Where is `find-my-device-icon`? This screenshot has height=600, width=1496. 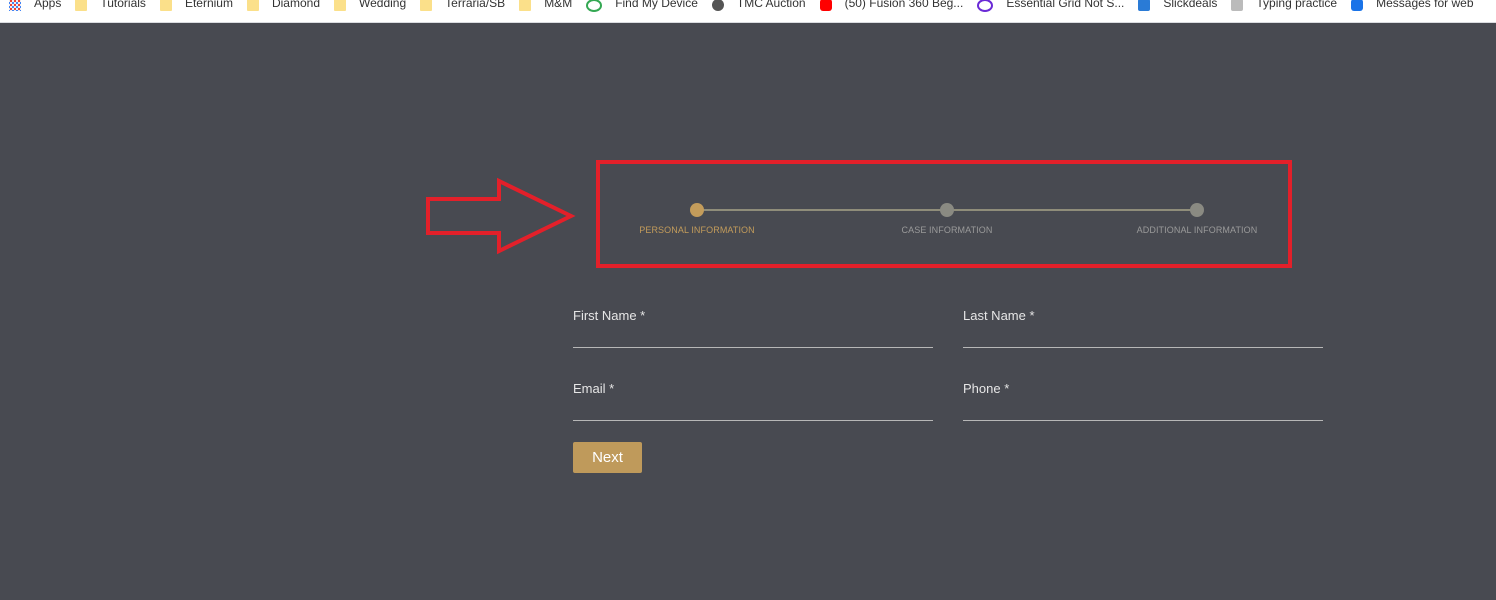
find-my-device-icon is located at coordinates (594, 6).